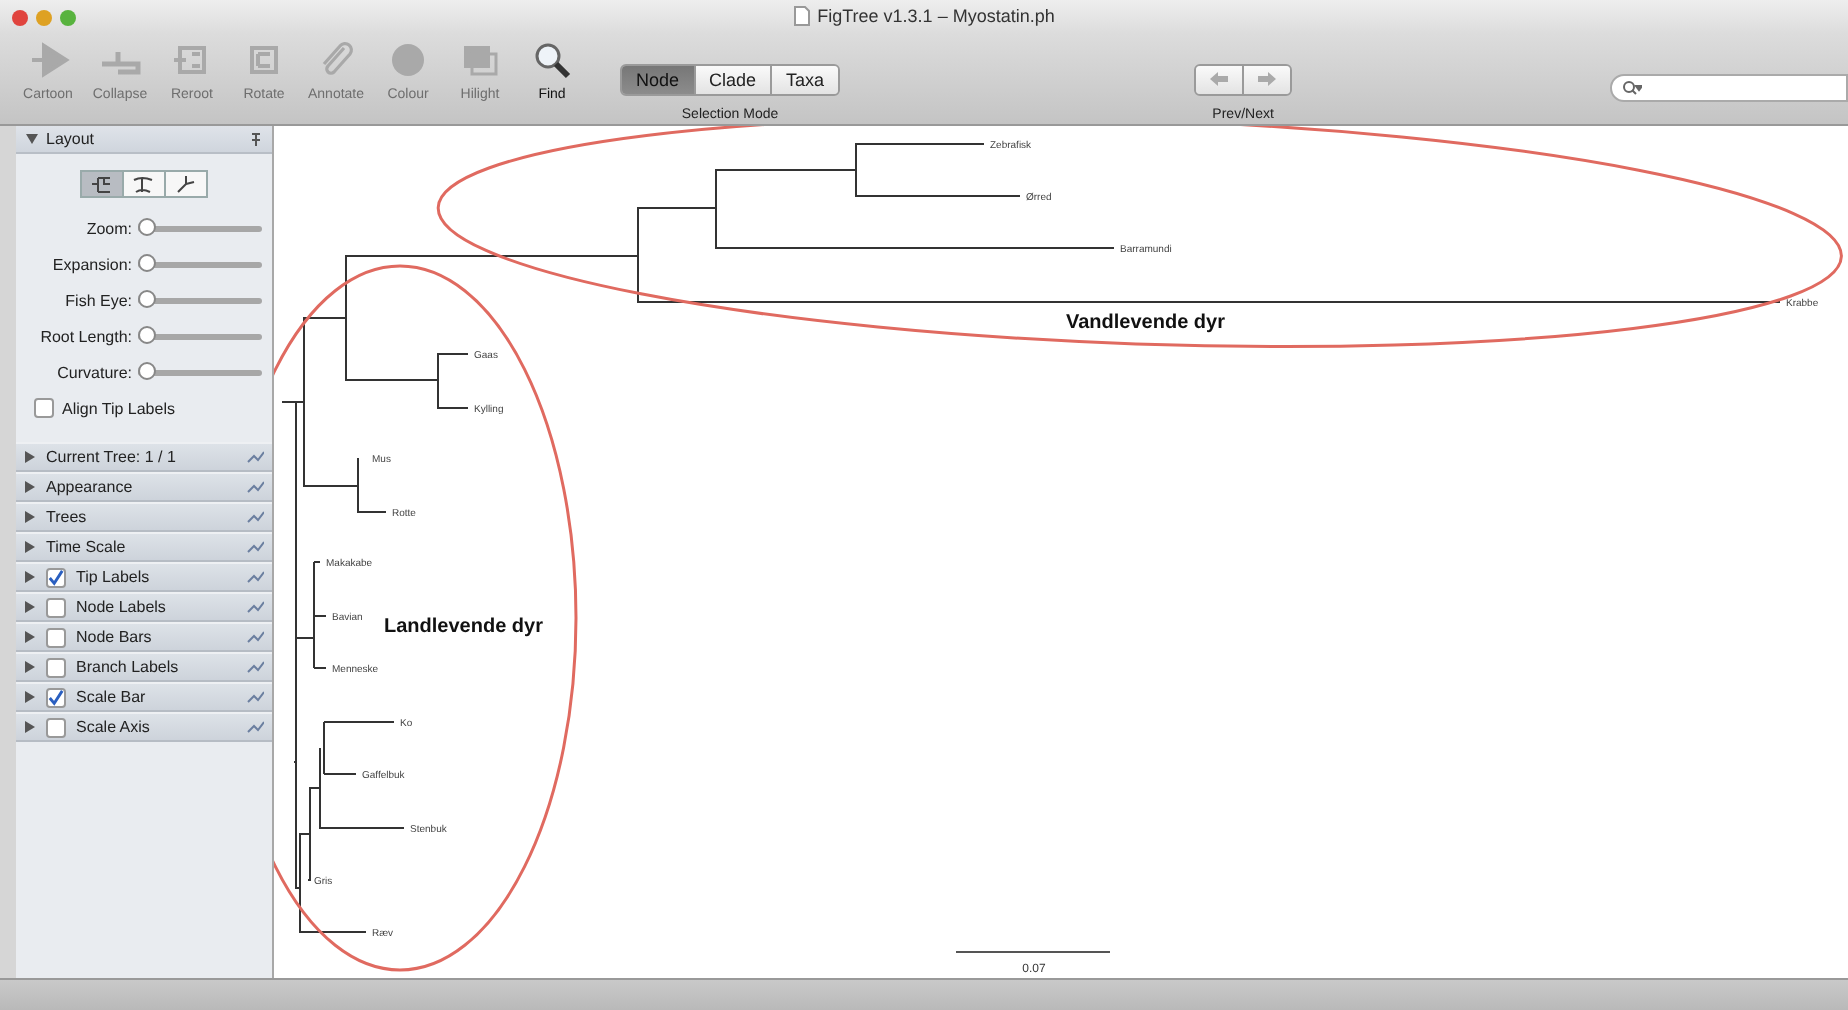  I want to click on circle-icon, so click(408, 60).